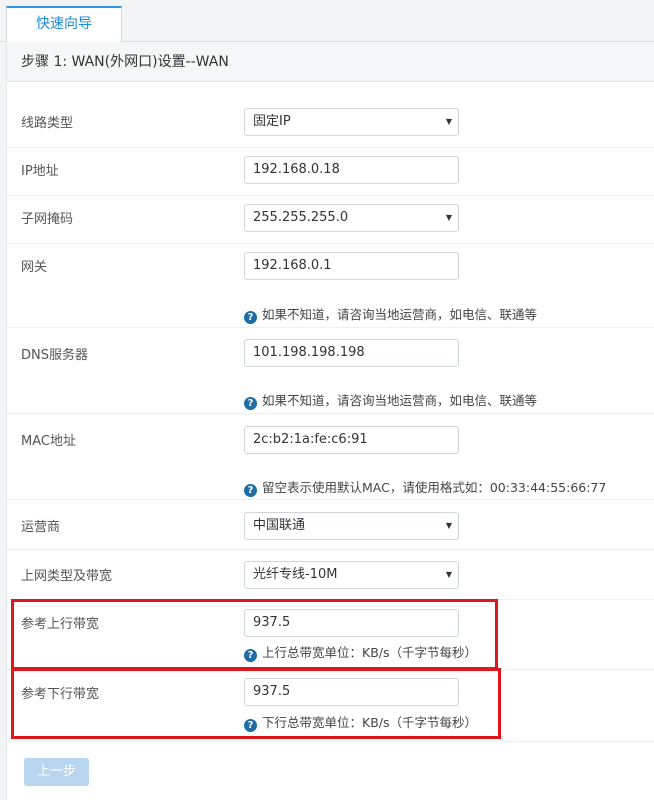 This screenshot has width=654, height=800. What do you see at coordinates (272, 121) in the screenshot?
I see `line-type-value: 固定IP` at bounding box center [272, 121].